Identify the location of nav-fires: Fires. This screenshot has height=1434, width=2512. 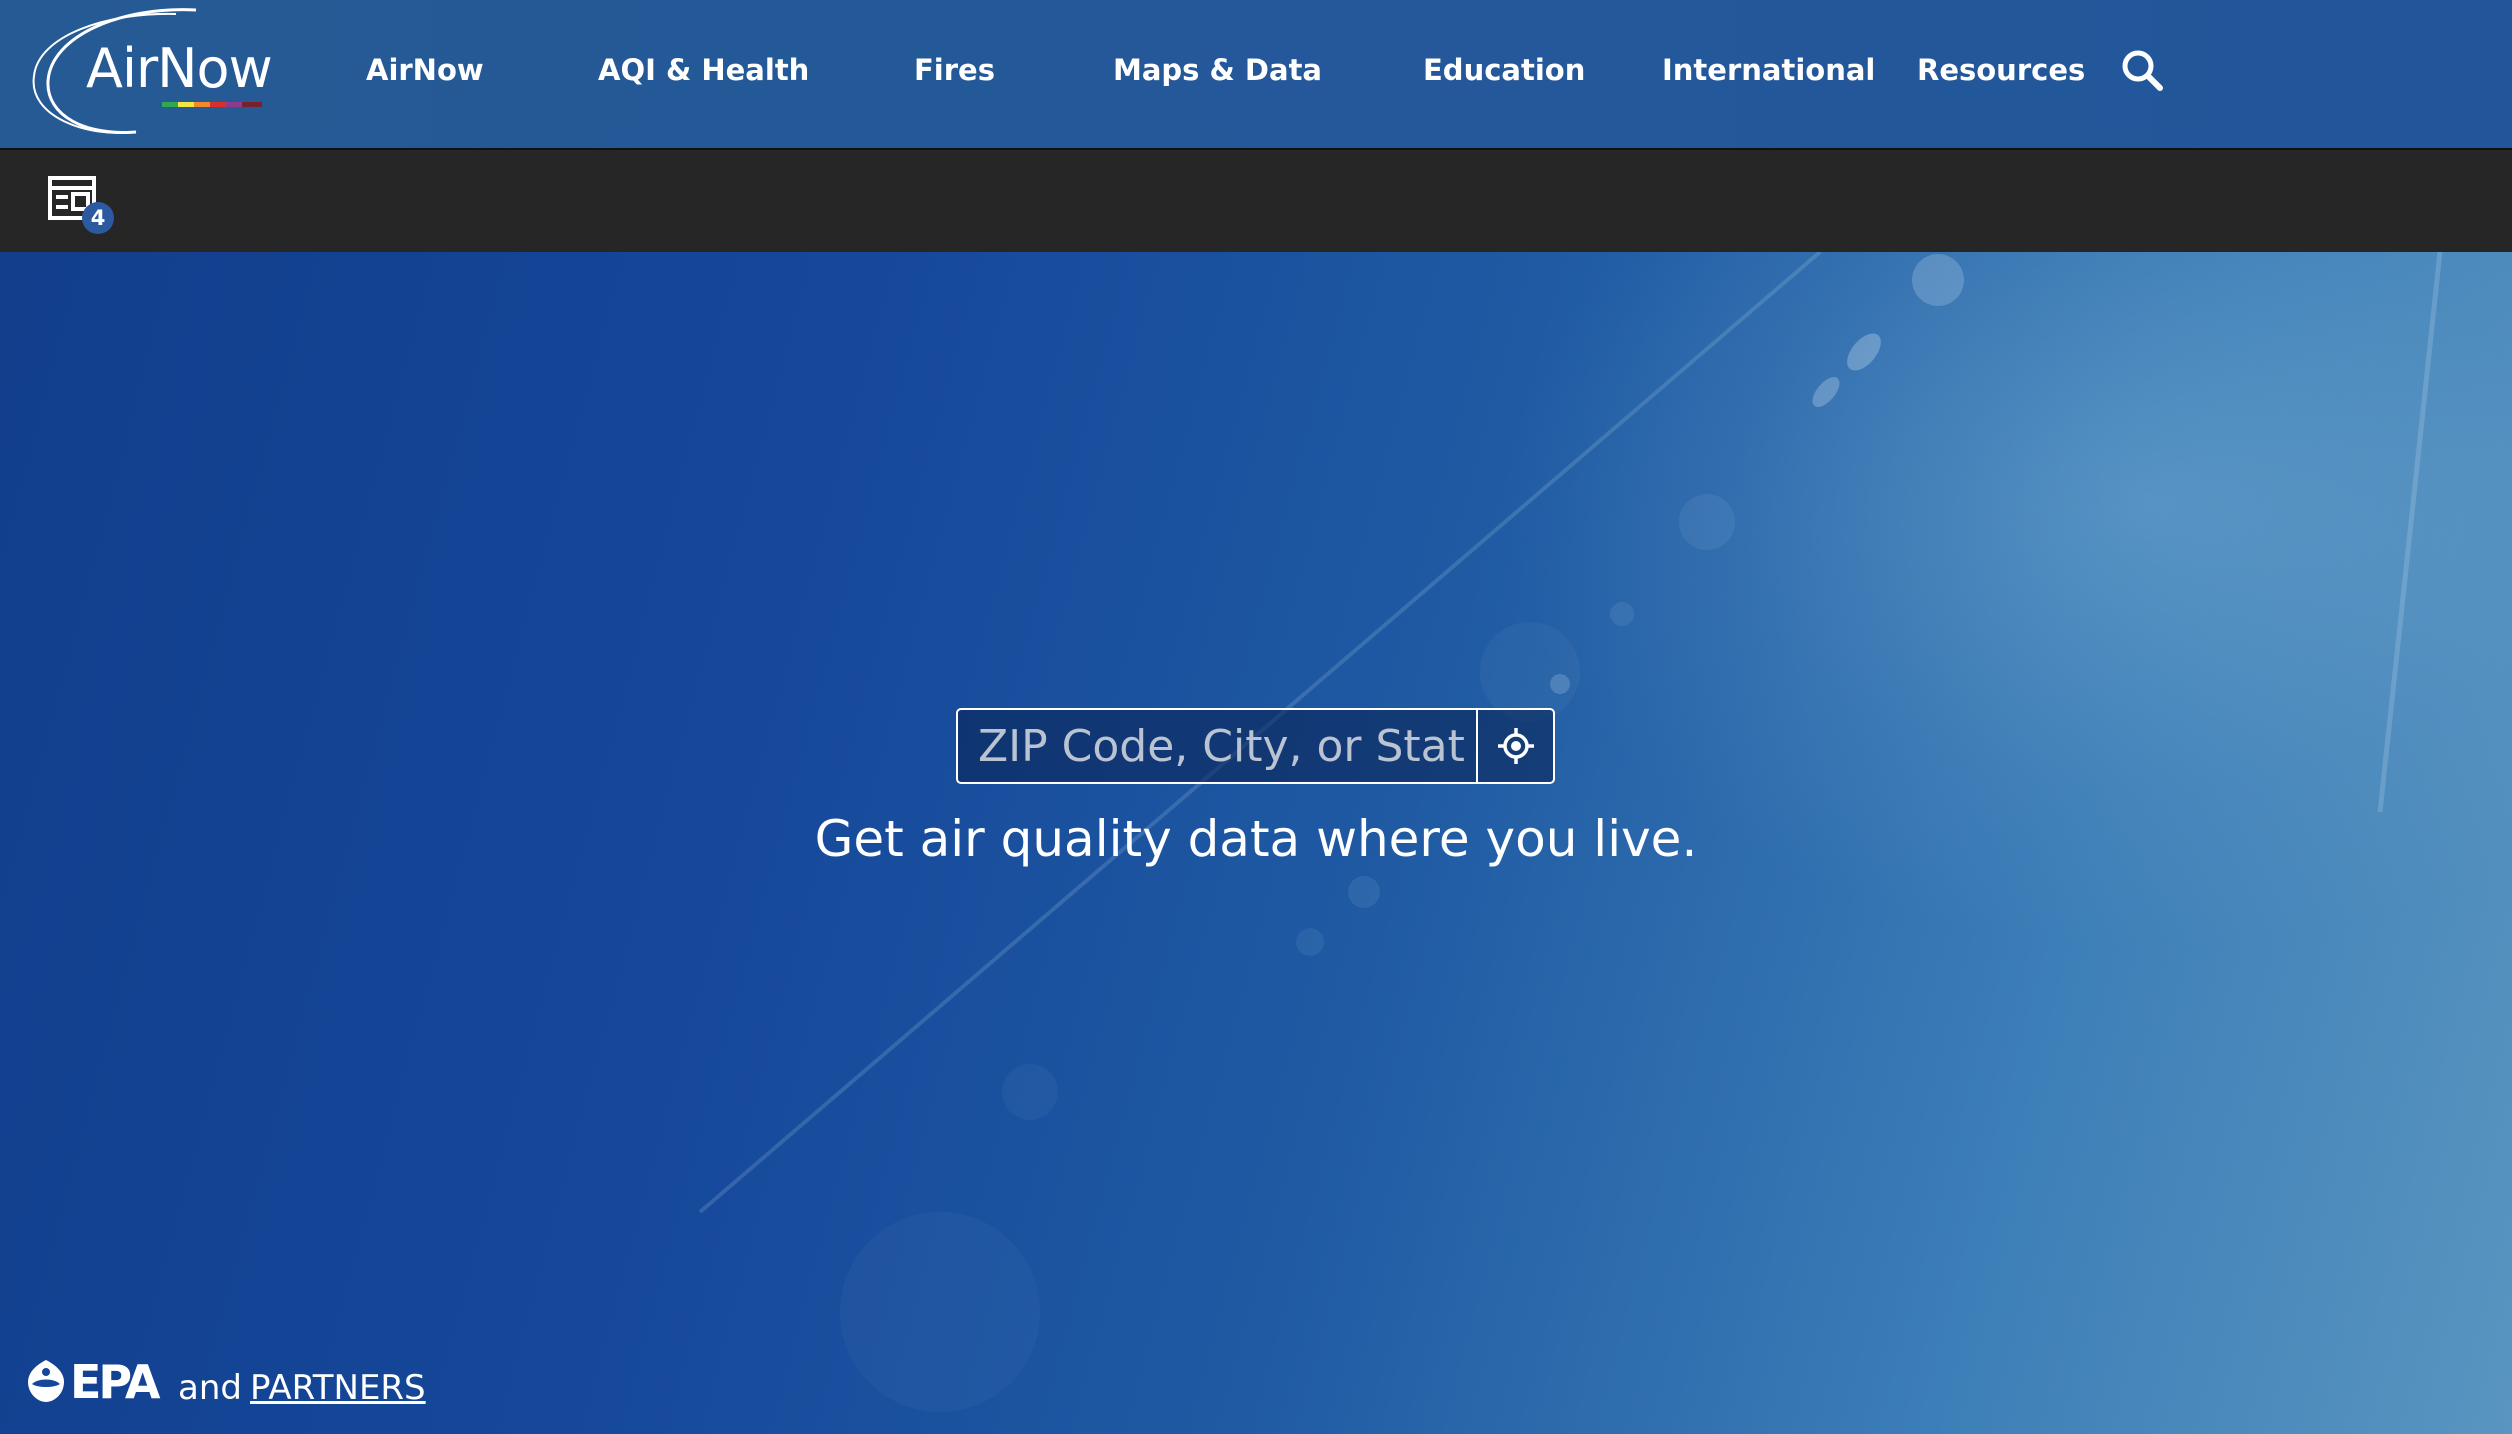
(954, 70).